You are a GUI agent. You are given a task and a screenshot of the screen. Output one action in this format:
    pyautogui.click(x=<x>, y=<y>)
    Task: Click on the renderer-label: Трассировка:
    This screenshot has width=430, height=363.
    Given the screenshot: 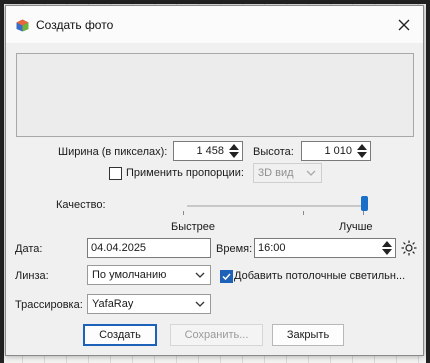 What is the action you would take?
    pyautogui.click(x=49, y=305)
    